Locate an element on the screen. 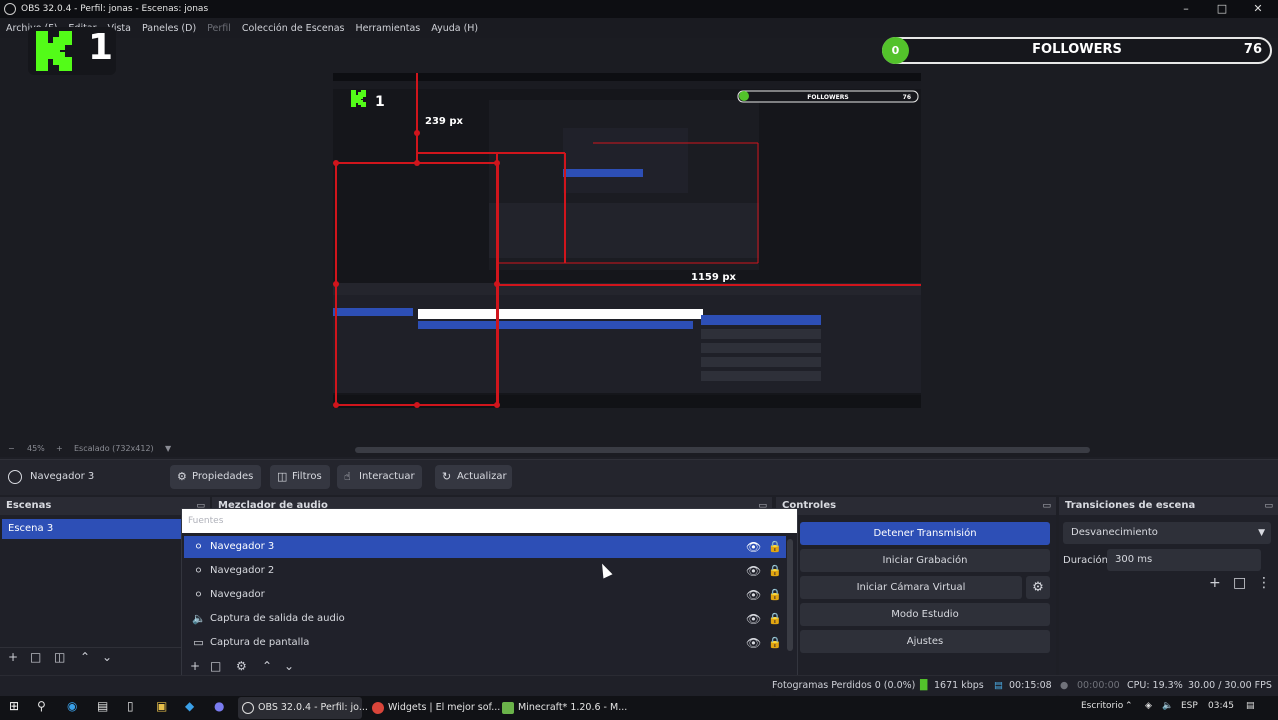 This screenshot has width=1278, height=720. nested-label-239: 239 px is located at coordinates (444, 121).